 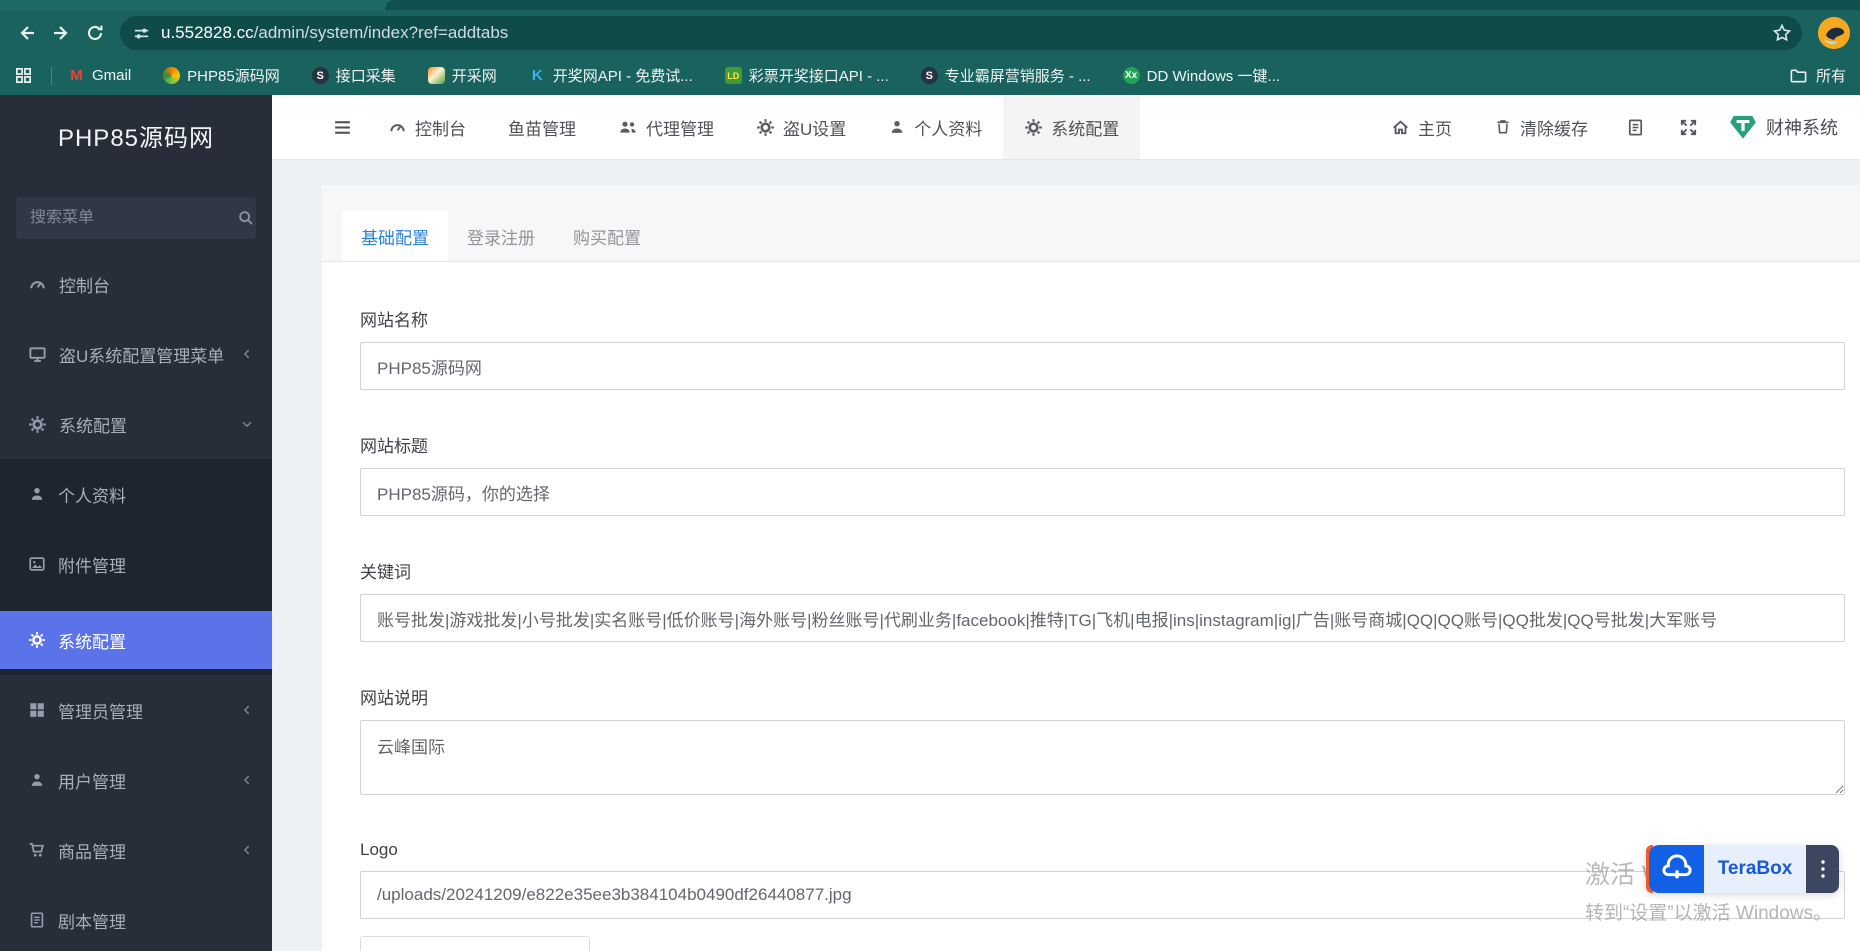 I want to click on topnav-item-agents: 代理管理, so click(x=666, y=127).